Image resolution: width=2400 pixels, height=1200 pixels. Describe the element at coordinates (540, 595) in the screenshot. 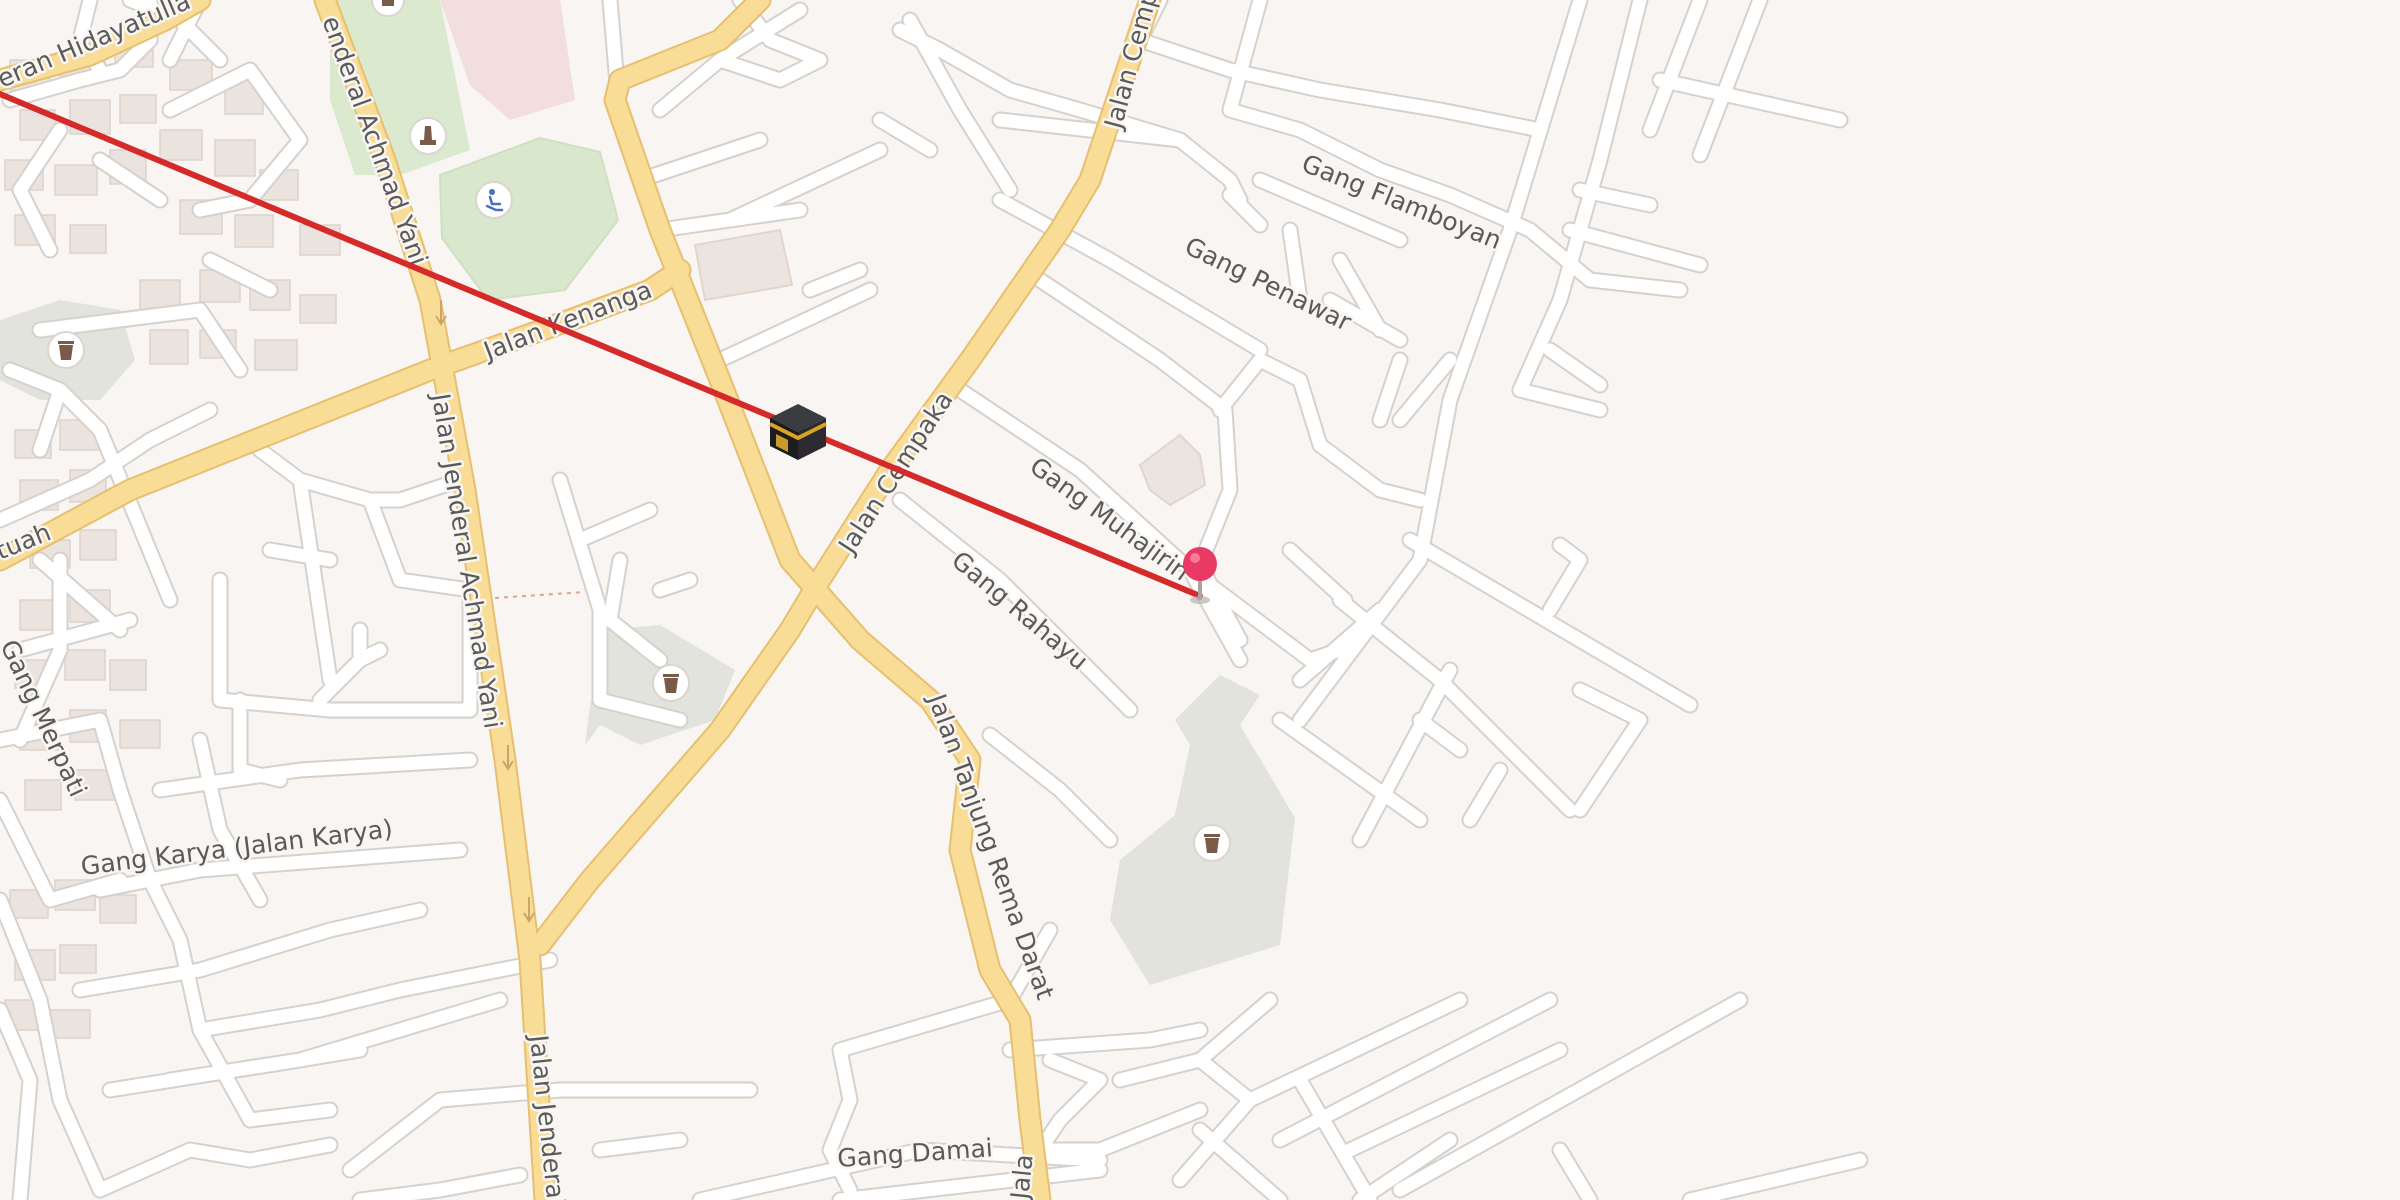

I see `footpath` at that location.